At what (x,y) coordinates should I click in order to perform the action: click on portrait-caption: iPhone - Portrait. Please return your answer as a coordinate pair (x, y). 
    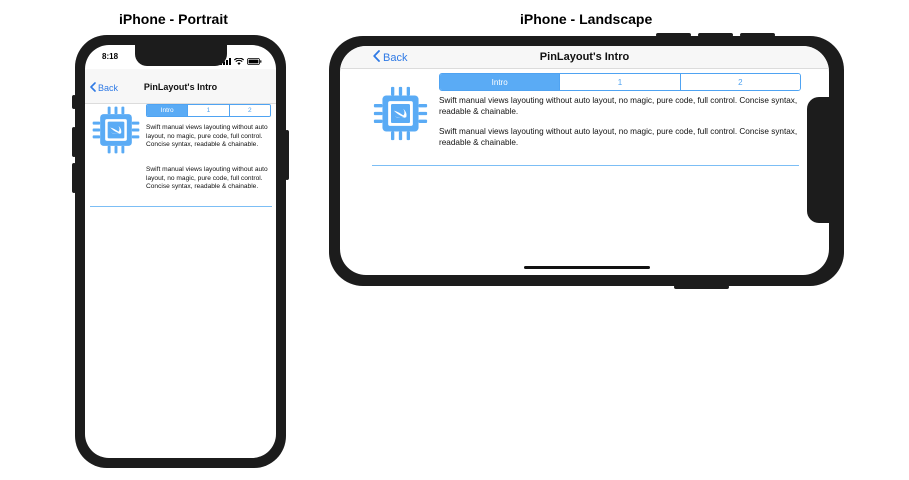
    Looking at the image, I should click on (173, 19).